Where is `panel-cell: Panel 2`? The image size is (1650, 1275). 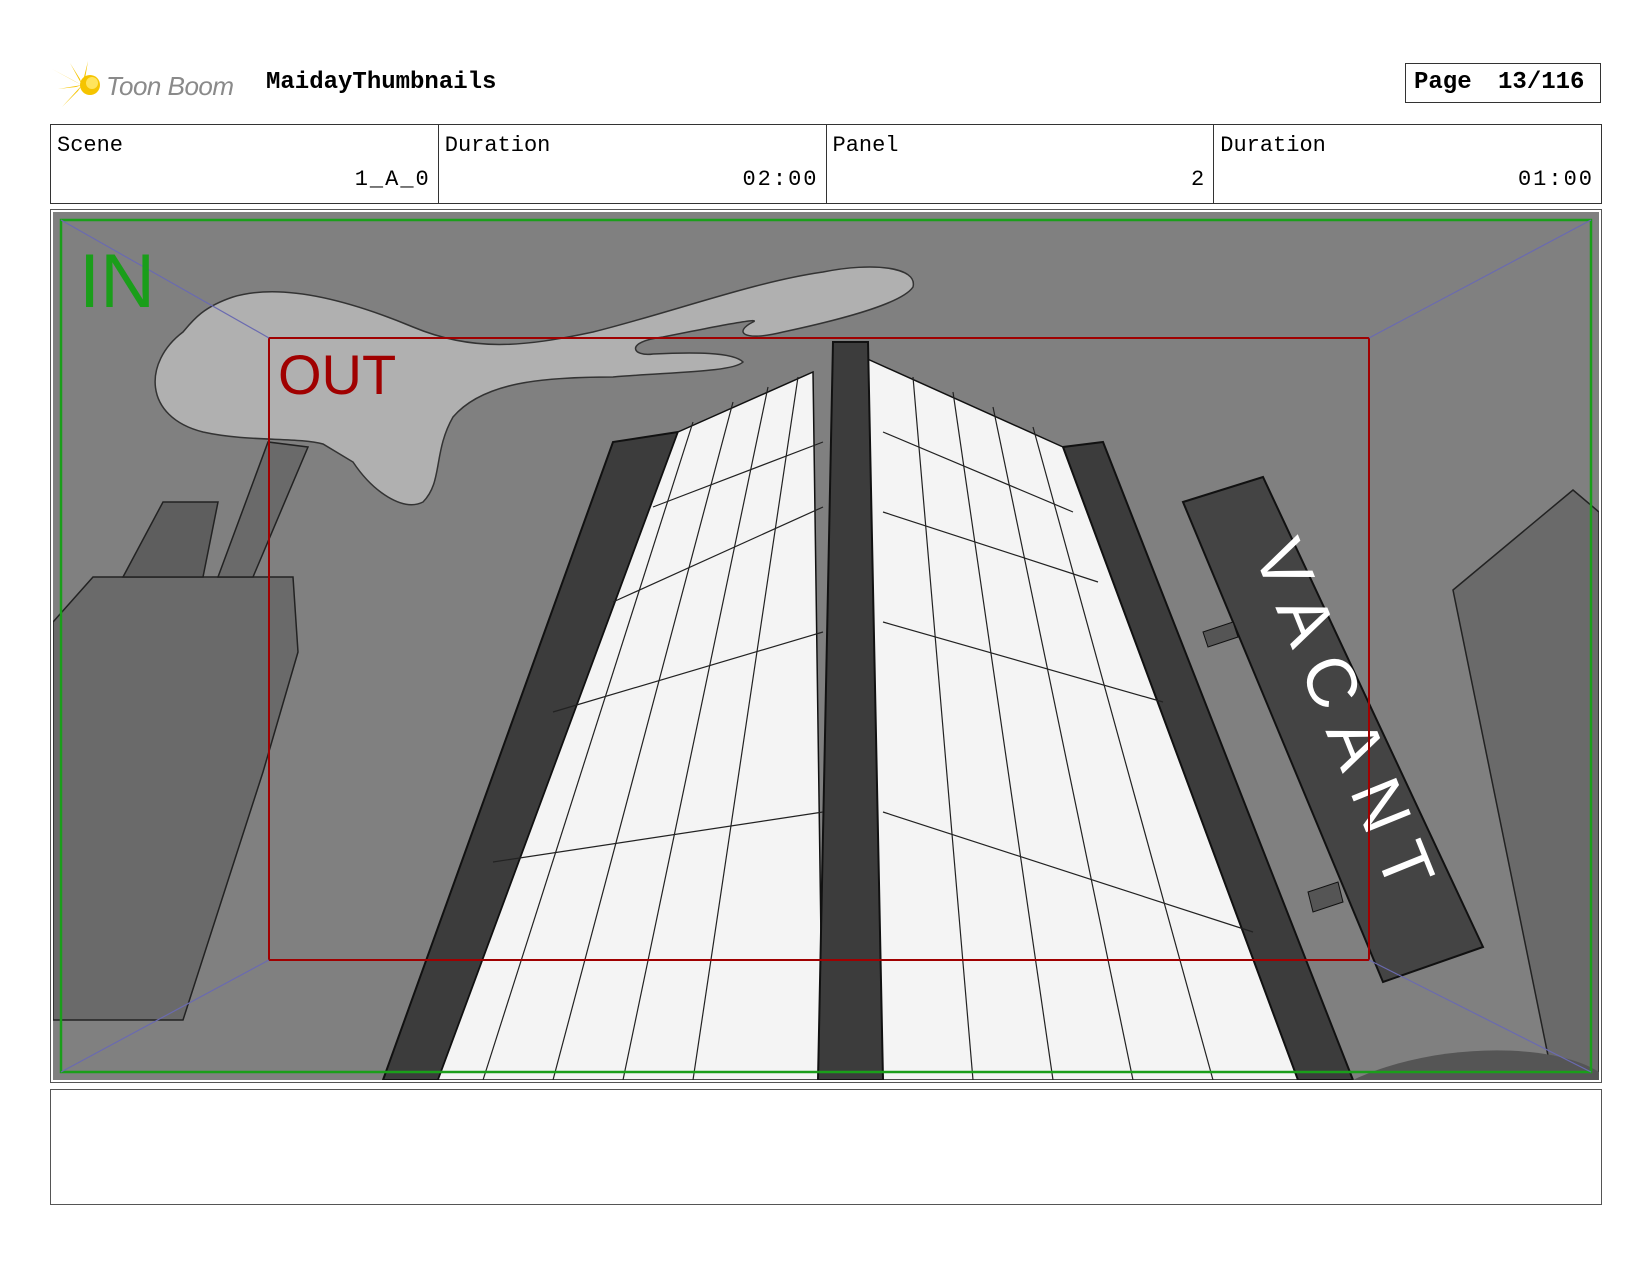
panel-cell: Panel 2 is located at coordinates (1021, 164).